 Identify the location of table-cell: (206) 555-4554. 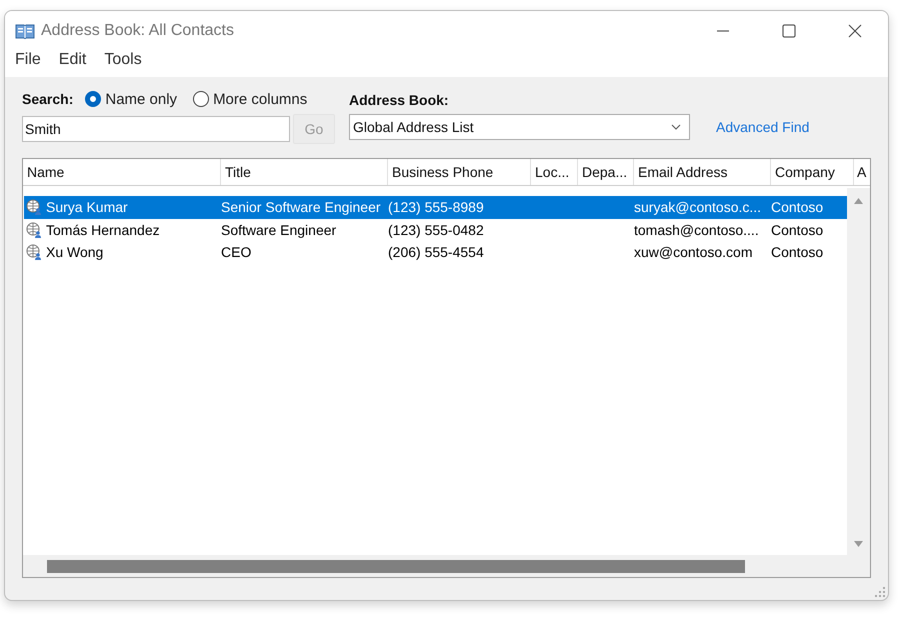
(436, 252).